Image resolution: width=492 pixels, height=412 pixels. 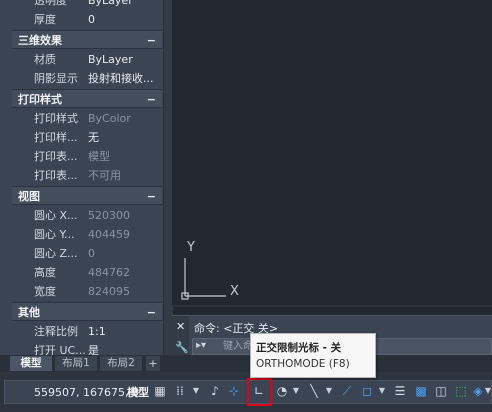 What do you see at coordinates (124, 291) in the screenshot?
I see `property-value: 824095` at bounding box center [124, 291].